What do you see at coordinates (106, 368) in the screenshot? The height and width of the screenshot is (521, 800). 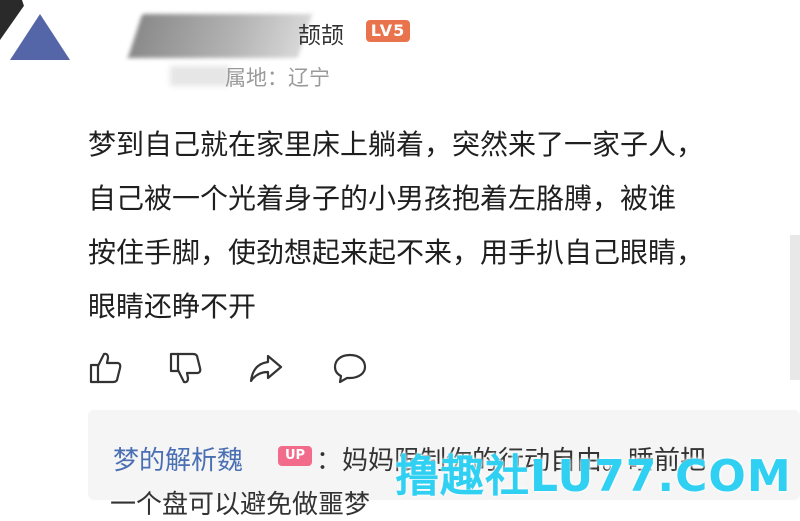 I see `thumbs-up-icon` at bounding box center [106, 368].